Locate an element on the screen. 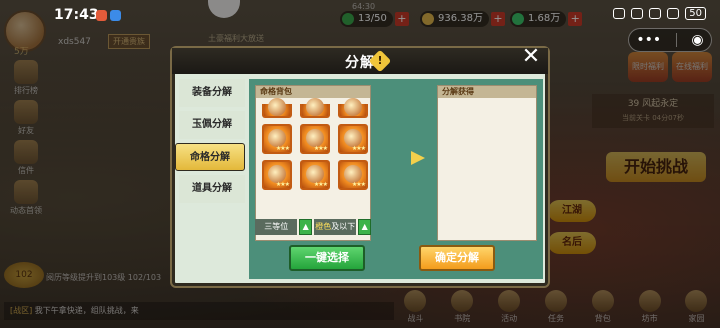 The height and width of the screenshot is (328, 720). alarm-icon is located at coordinates (637, 13).